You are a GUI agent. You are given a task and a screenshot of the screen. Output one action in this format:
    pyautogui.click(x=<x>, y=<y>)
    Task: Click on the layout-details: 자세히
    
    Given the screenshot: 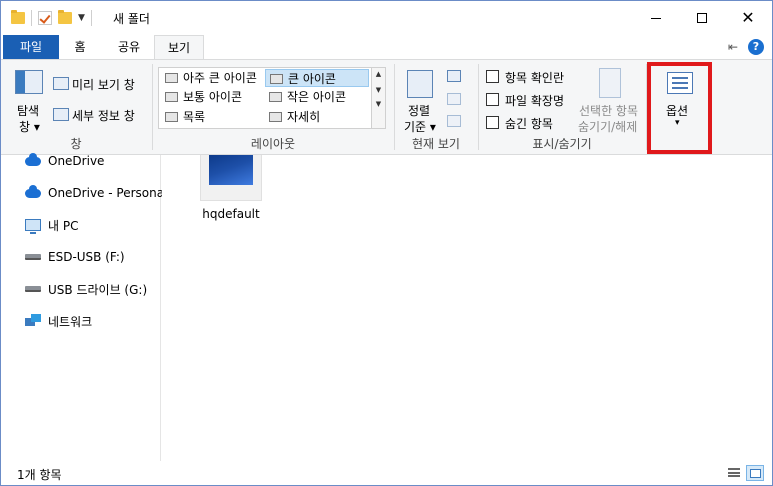 What is the action you would take?
    pyautogui.click(x=317, y=117)
    